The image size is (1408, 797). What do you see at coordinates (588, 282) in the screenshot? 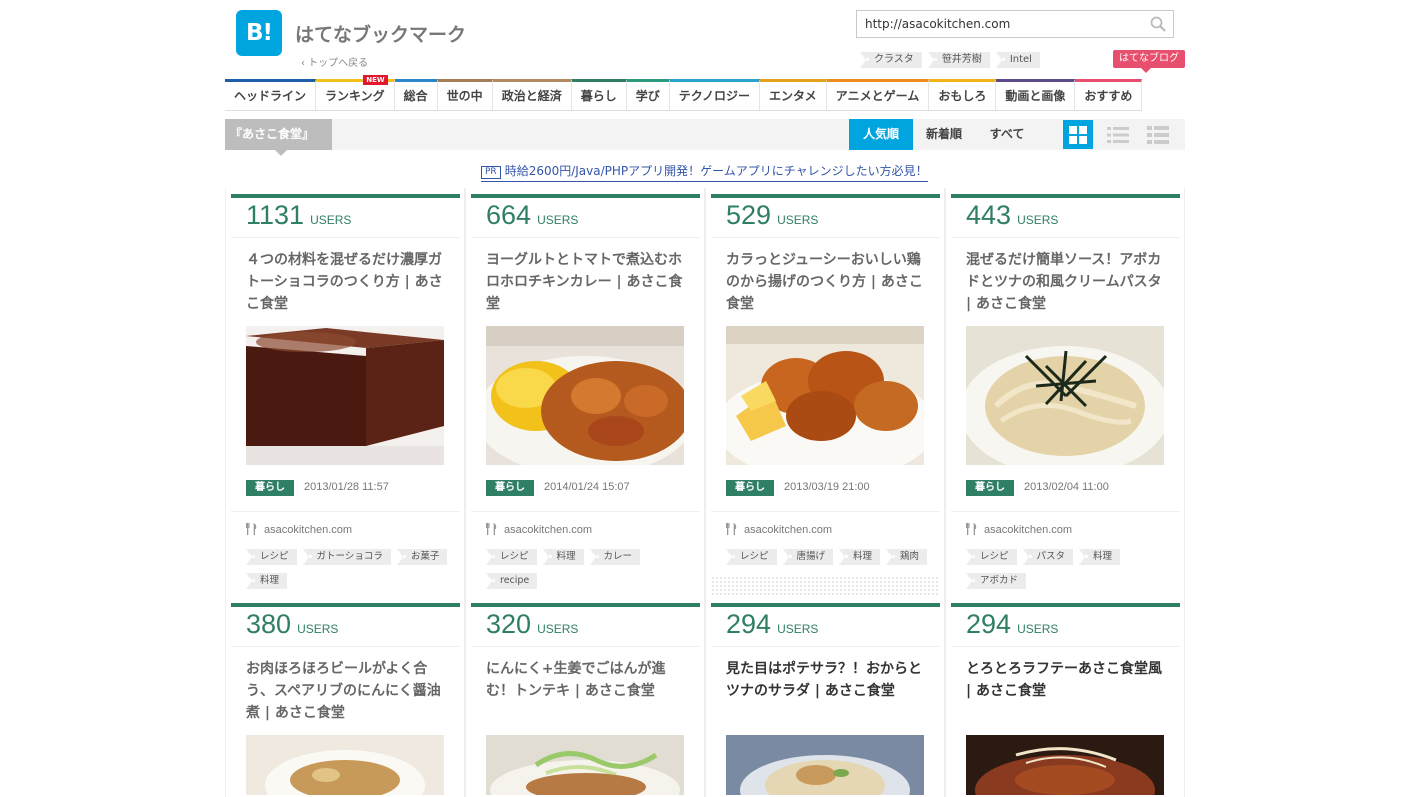
I see `entry-title: ヨーグルトとトマトで煮込むホロホロチキンカレー | あさこ食堂` at bounding box center [588, 282].